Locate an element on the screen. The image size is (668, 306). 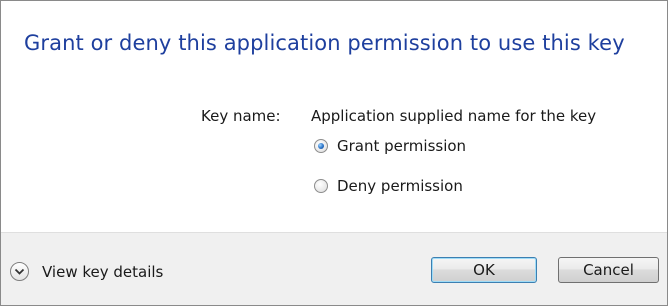
deny-permission-option: Deny permission is located at coordinates (388, 186).